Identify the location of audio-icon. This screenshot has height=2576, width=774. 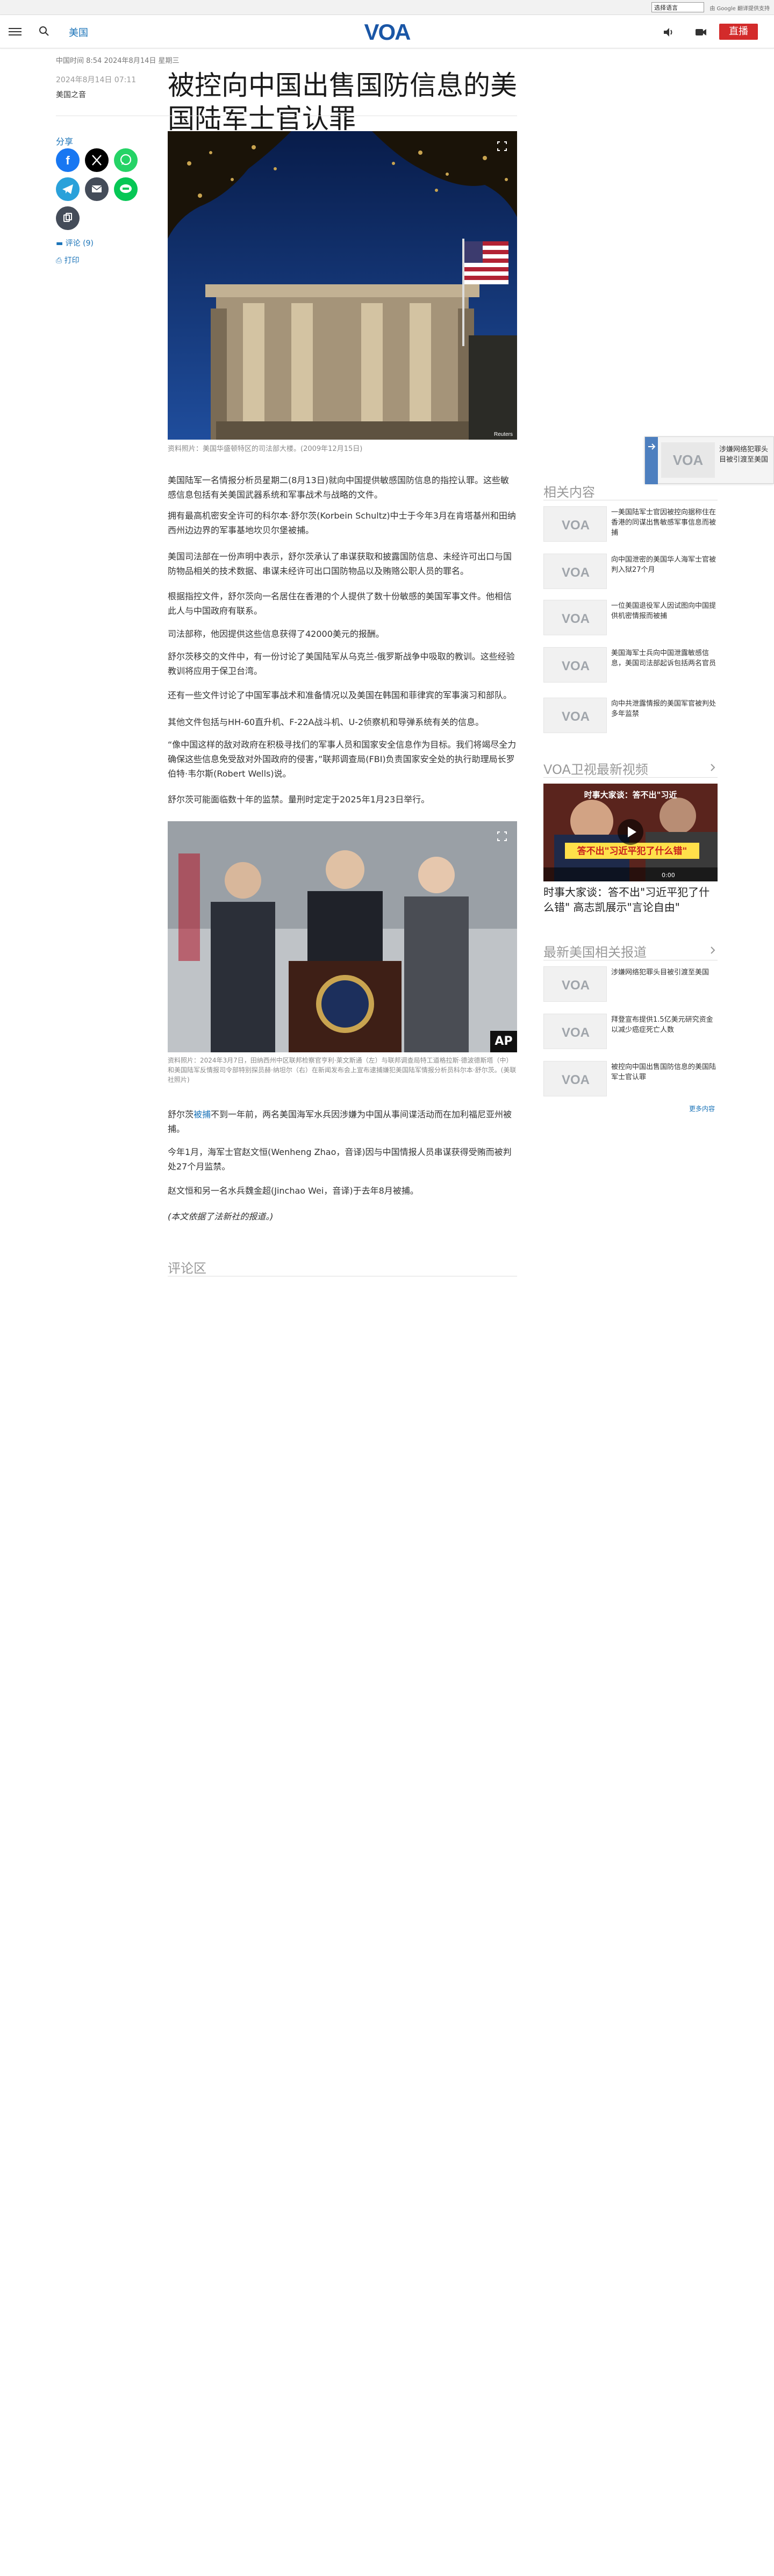
(668, 32).